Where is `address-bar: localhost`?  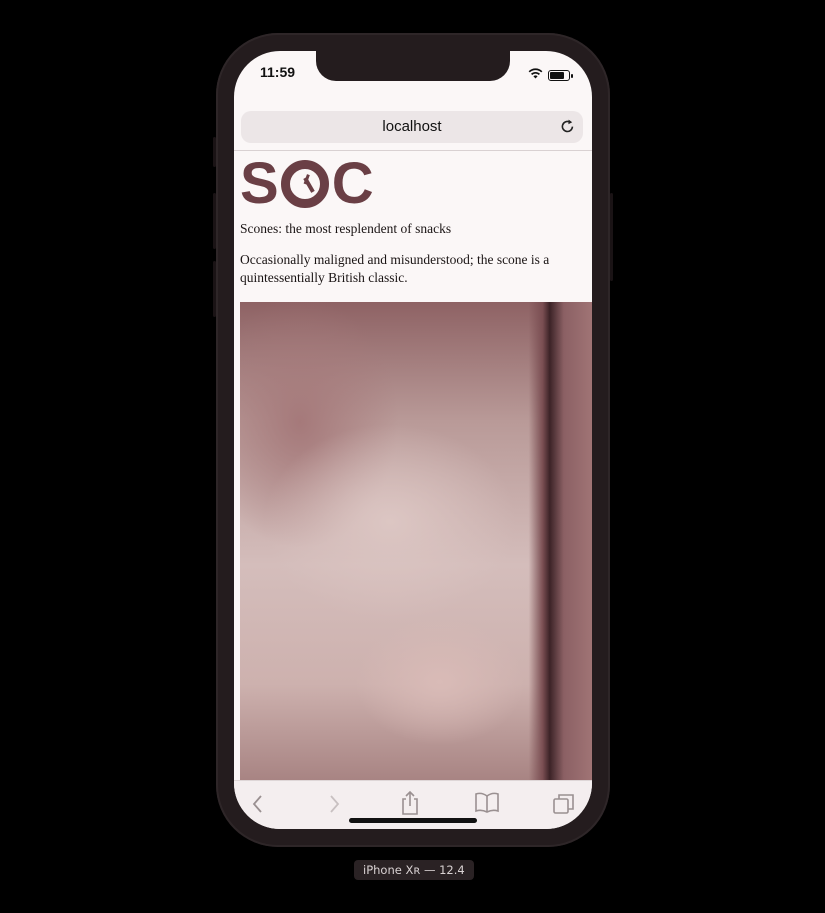 address-bar: localhost is located at coordinates (412, 127).